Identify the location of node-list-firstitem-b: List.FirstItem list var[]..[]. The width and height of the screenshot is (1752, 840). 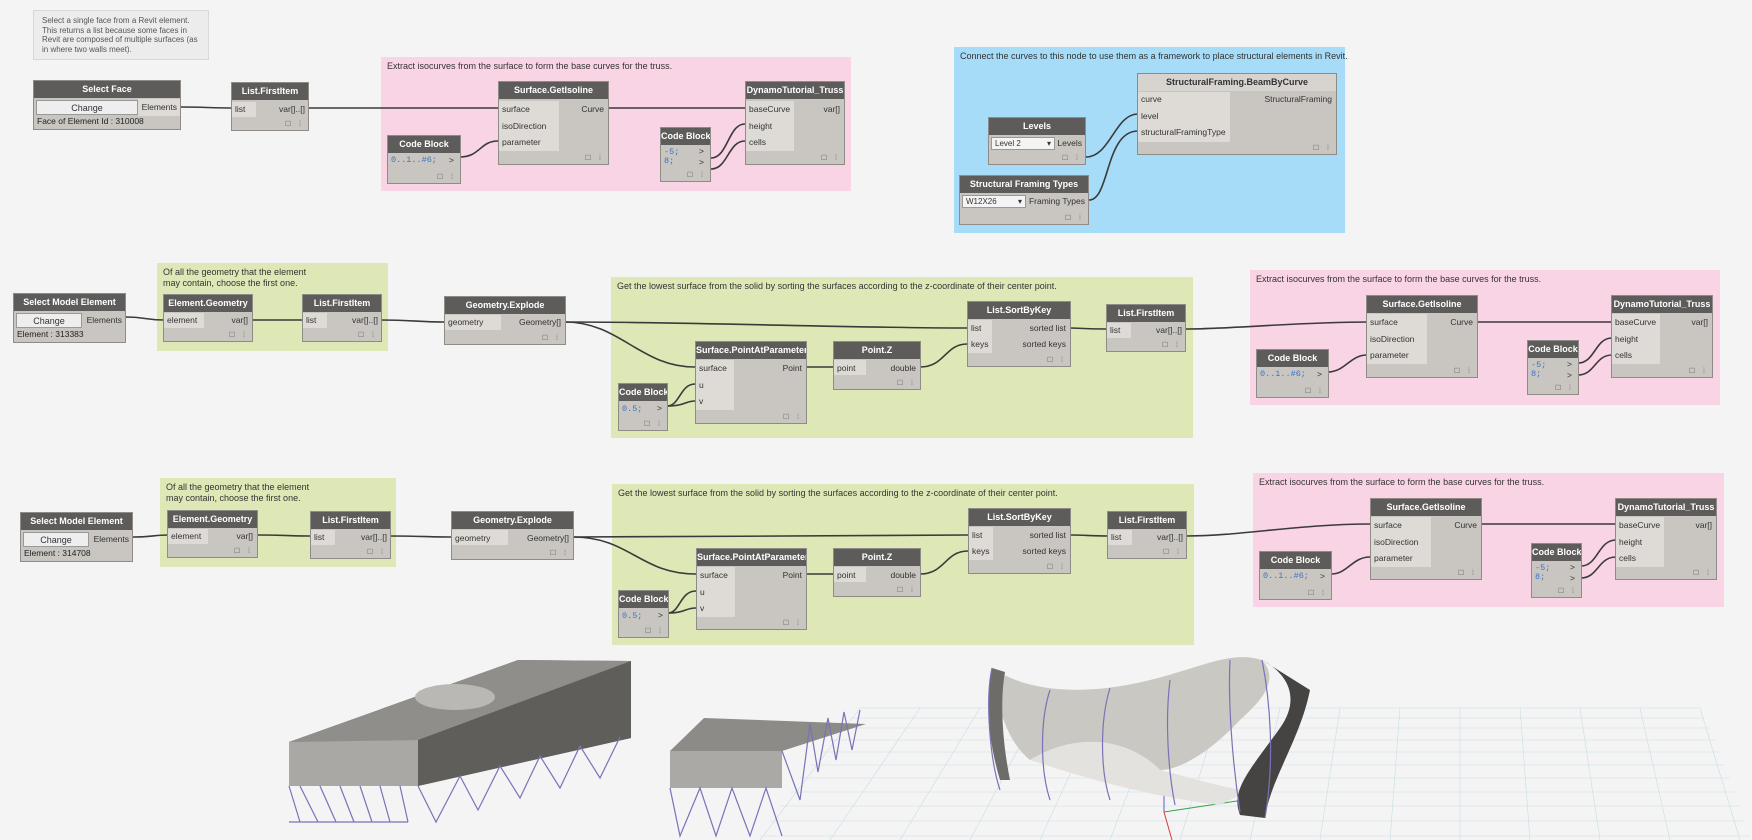
(342, 318).